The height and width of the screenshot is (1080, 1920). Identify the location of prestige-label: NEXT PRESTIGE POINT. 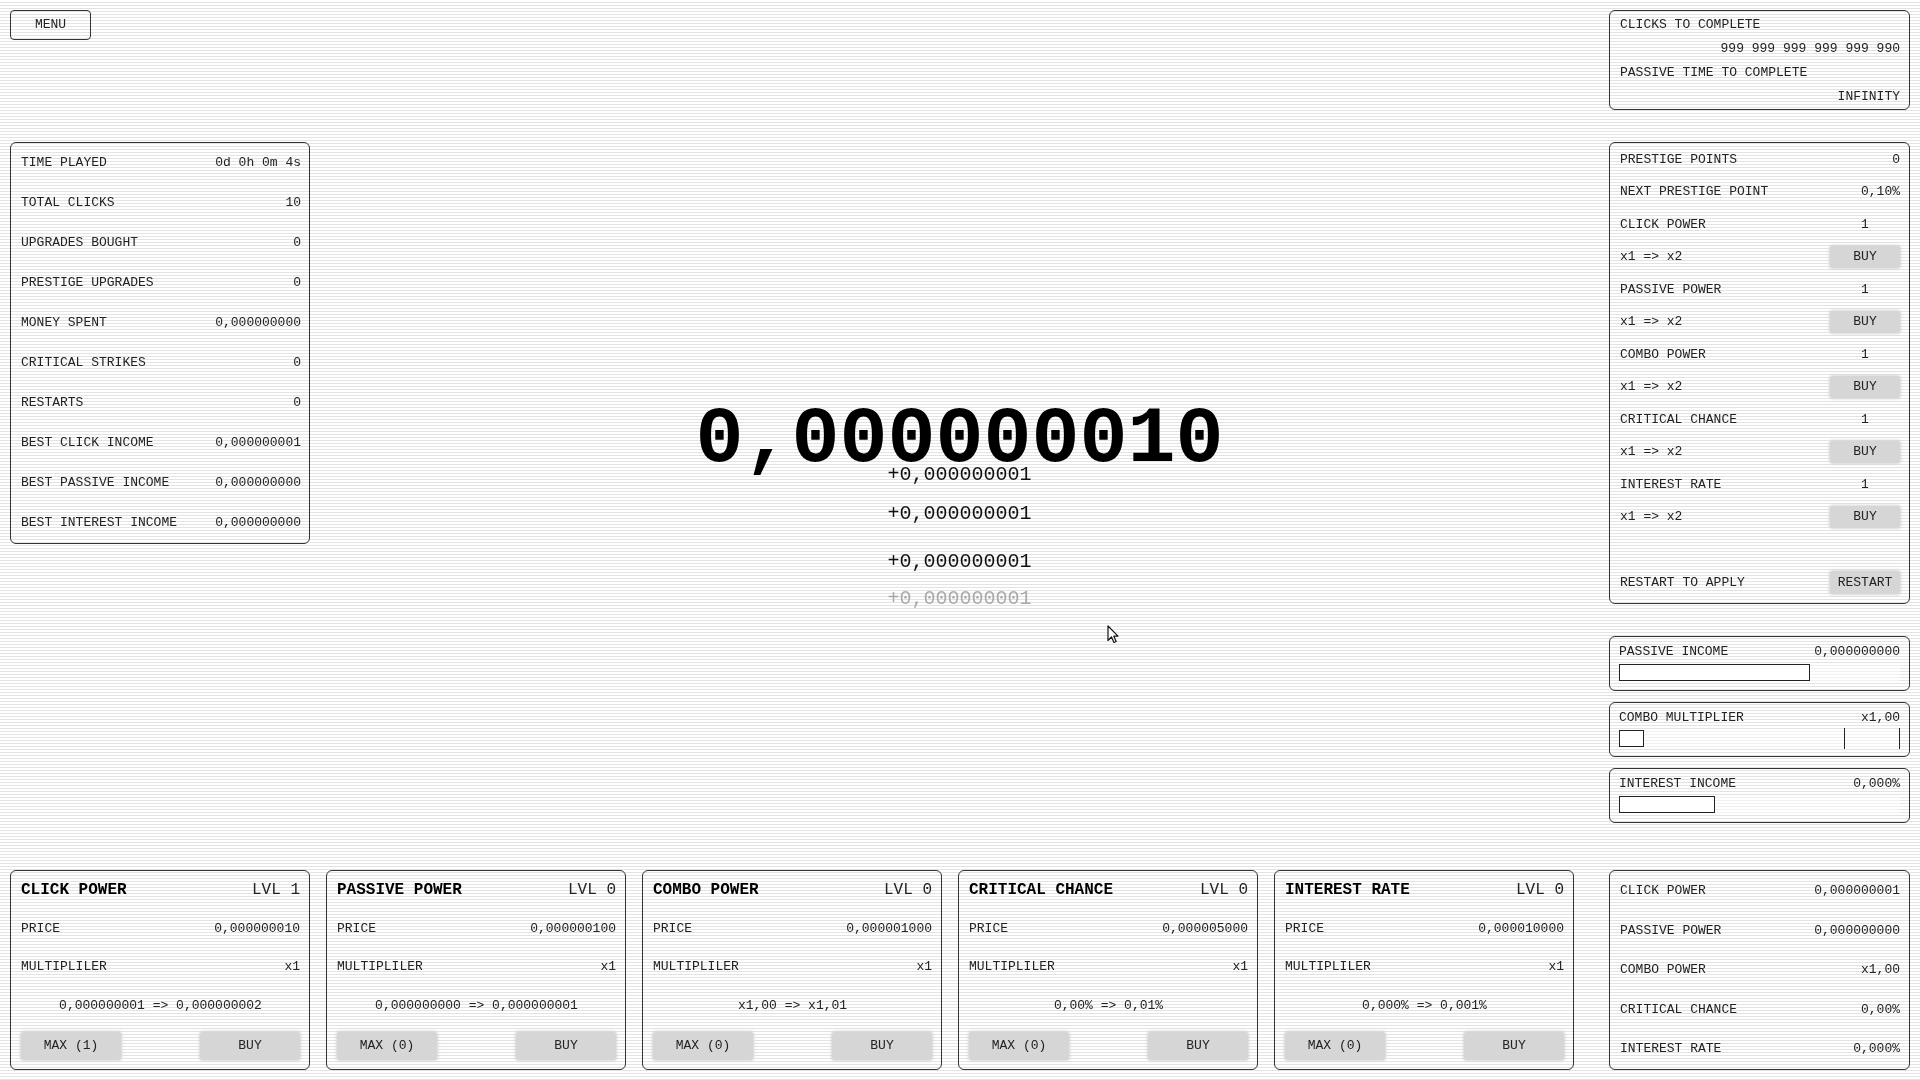
(1694, 192).